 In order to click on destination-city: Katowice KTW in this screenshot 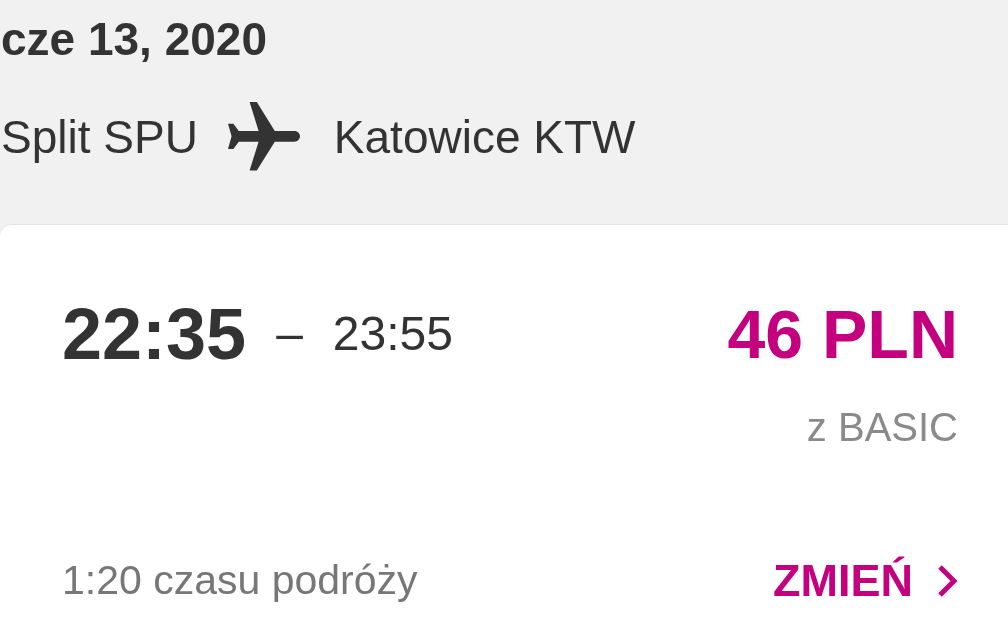, I will do `click(484, 137)`.